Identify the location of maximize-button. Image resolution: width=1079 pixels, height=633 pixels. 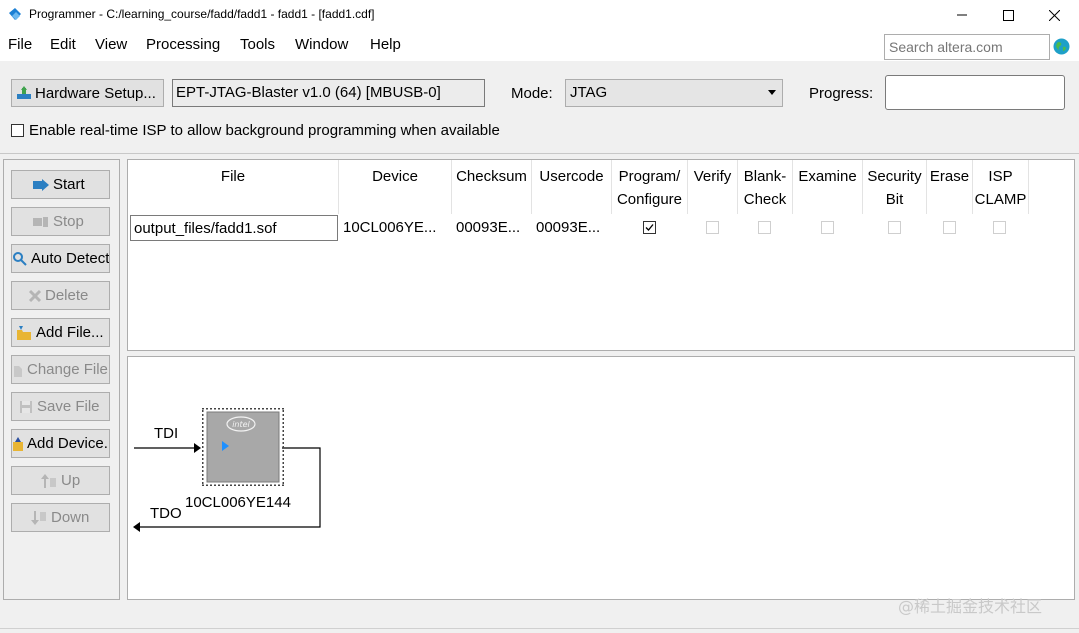
(1008, 15).